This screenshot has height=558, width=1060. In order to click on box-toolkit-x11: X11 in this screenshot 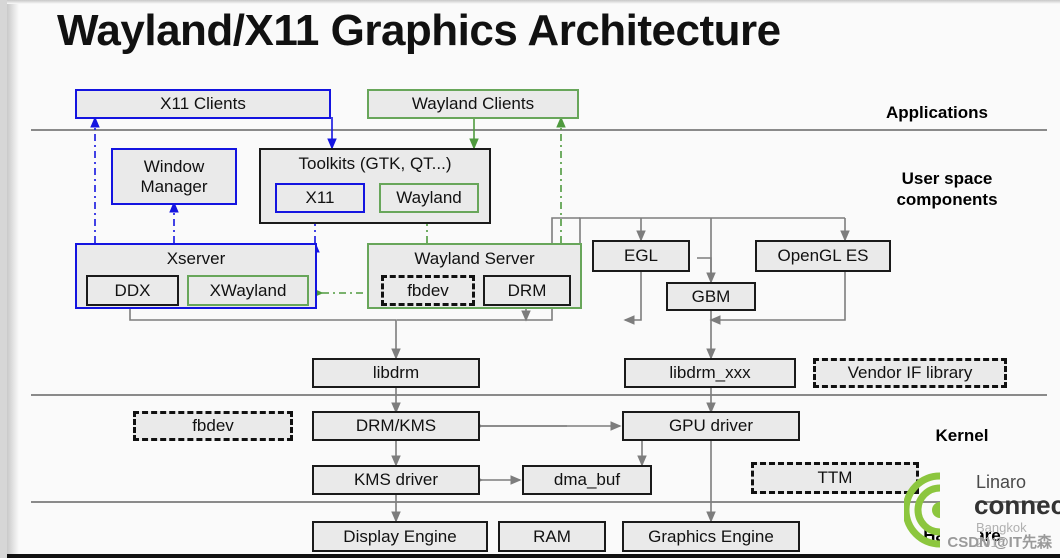, I will do `click(320, 198)`.